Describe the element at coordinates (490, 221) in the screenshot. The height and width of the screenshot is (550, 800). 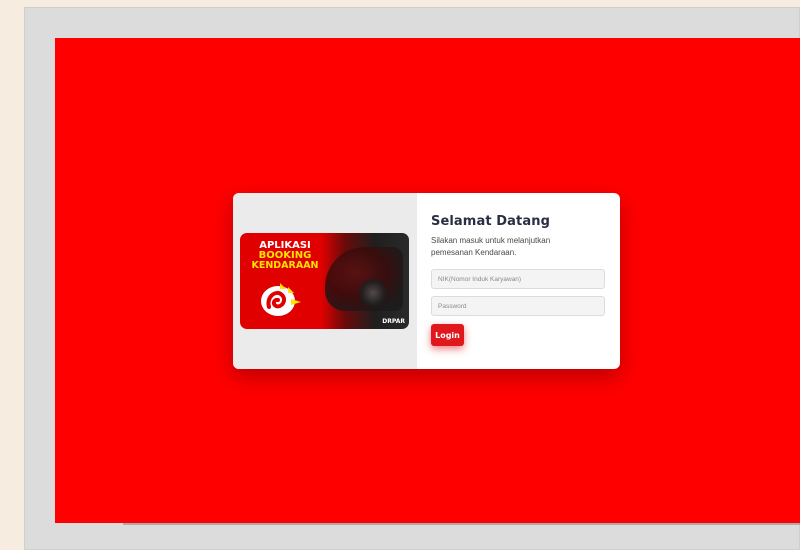
I see `welcome-title: Selamat Datang` at that location.